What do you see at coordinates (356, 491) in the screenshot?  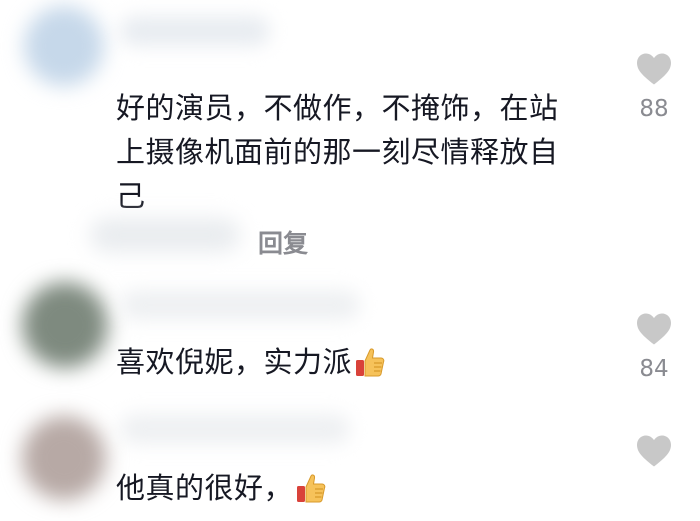 I see `comment-text: 他真的很好，` at bounding box center [356, 491].